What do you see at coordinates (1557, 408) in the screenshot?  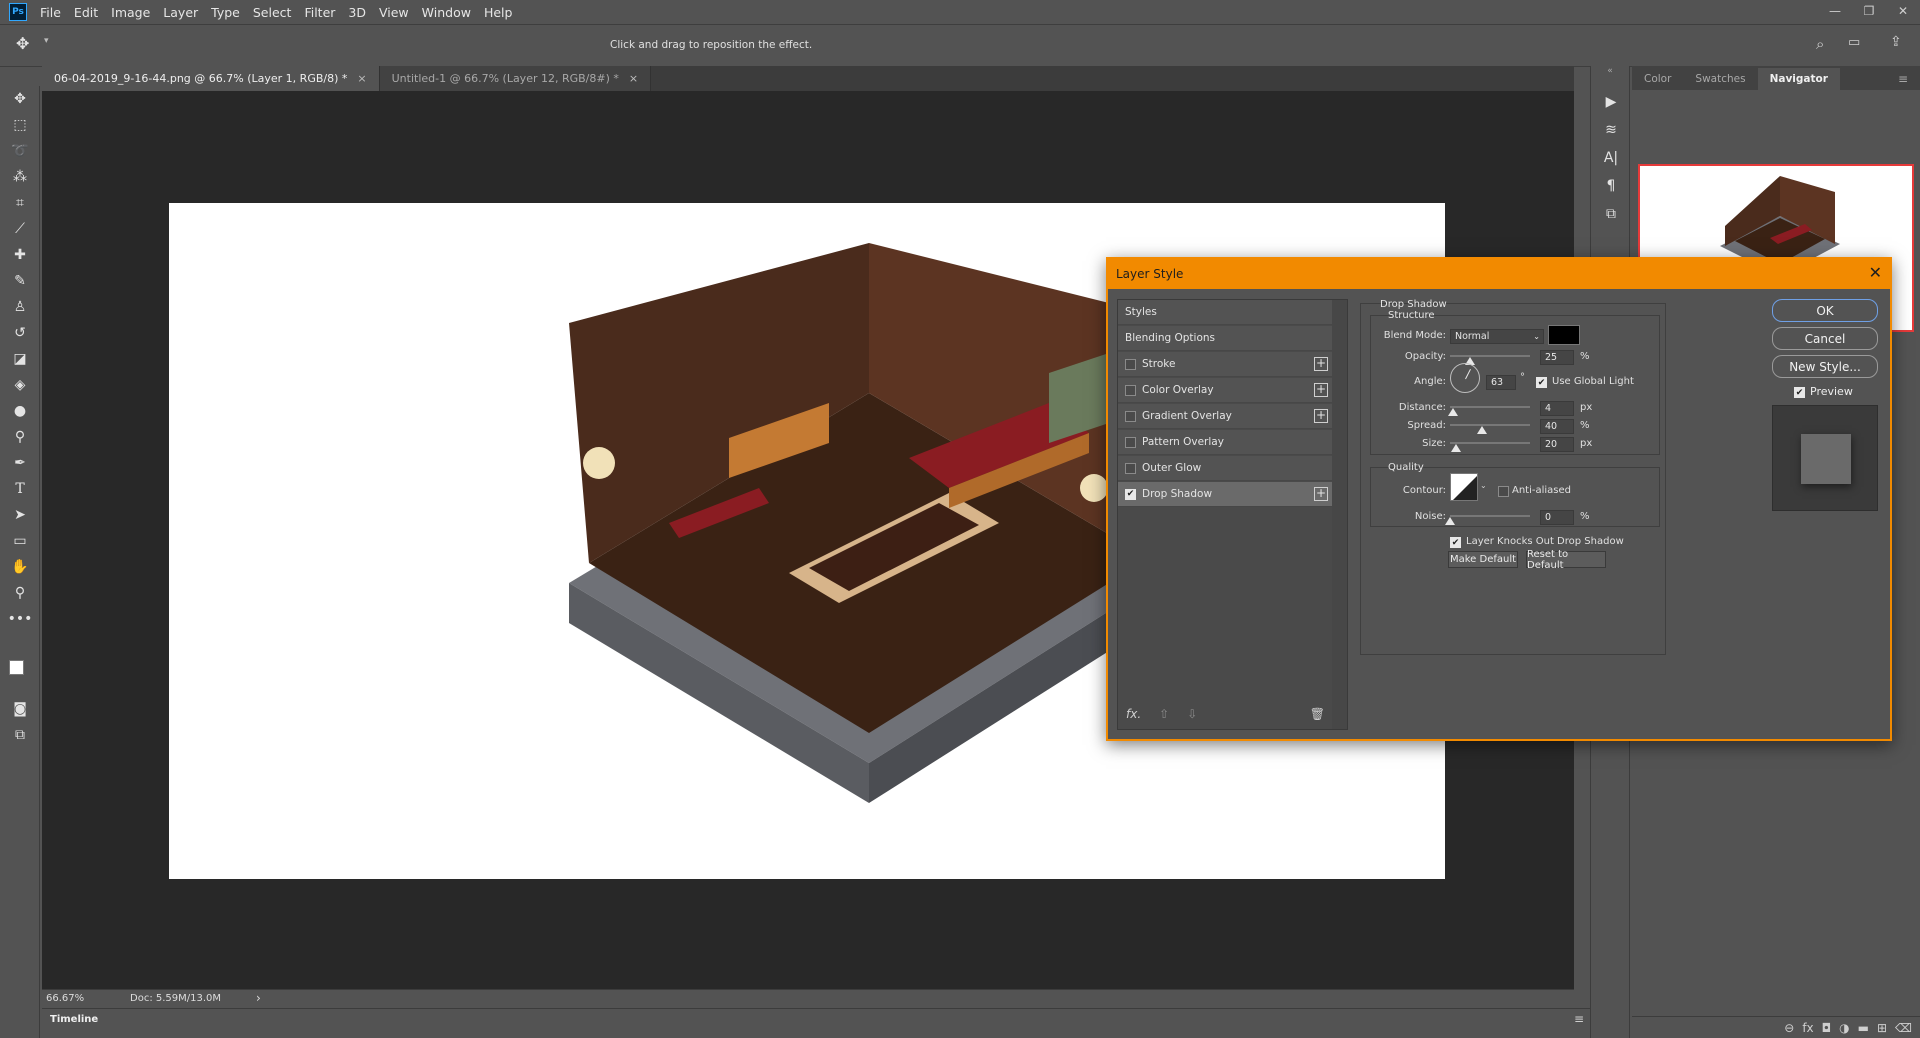 I see `distance-field: 4` at bounding box center [1557, 408].